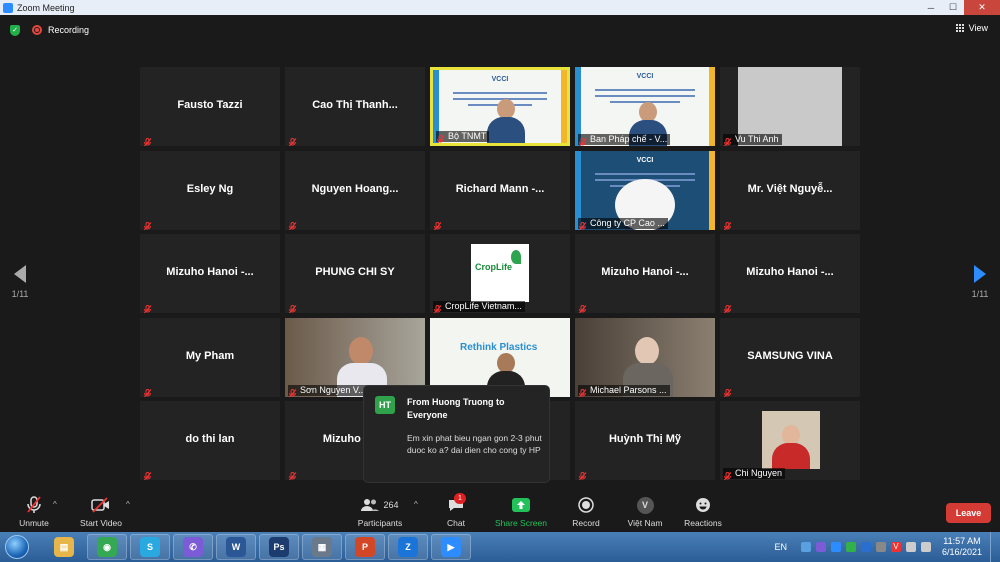 The height and width of the screenshot is (562, 1000). What do you see at coordinates (895, 547) in the screenshot?
I see `tray-icon-unikey: V` at bounding box center [895, 547].